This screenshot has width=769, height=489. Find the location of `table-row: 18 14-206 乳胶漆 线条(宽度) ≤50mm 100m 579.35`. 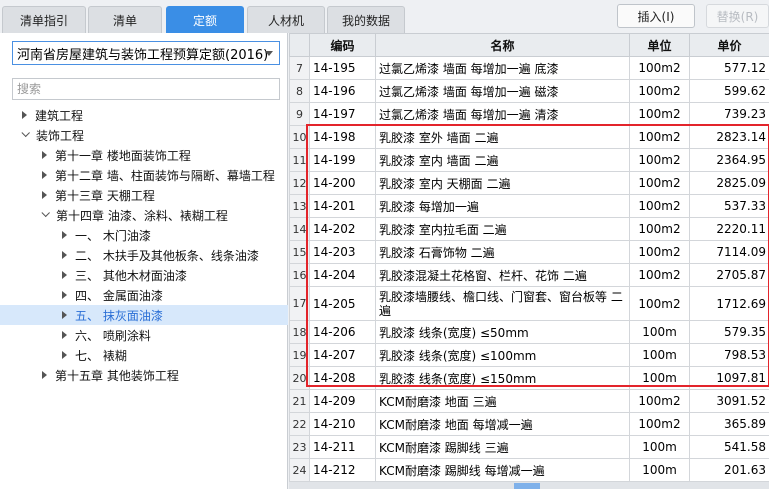

table-row: 18 14-206 乳胶漆 线条(宽度) ≤50mm 100m 579.35 is located at coordinates (529, 332).